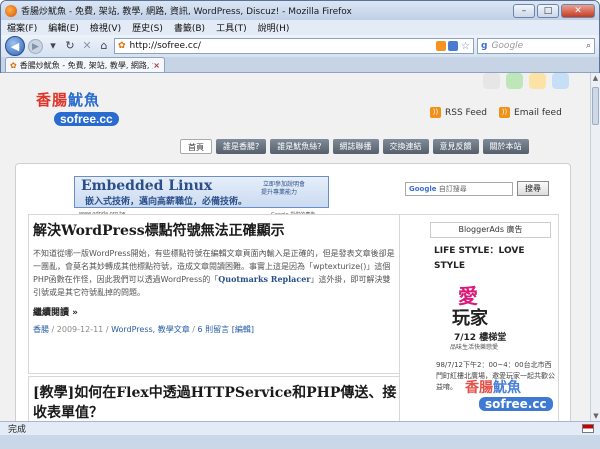 The image size is (600, 449). I want to click on address-bar: ✿ http://sofree.cc/ ☆, so click(294, 46).